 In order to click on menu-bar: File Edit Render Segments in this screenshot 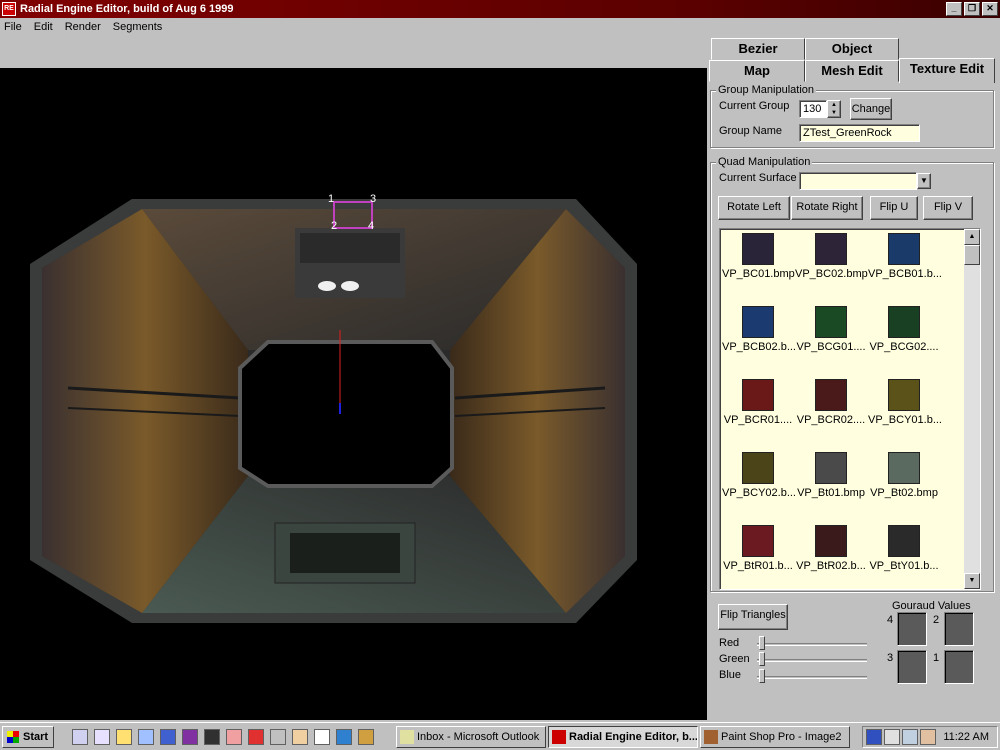, I will do `click(500, 27)`.